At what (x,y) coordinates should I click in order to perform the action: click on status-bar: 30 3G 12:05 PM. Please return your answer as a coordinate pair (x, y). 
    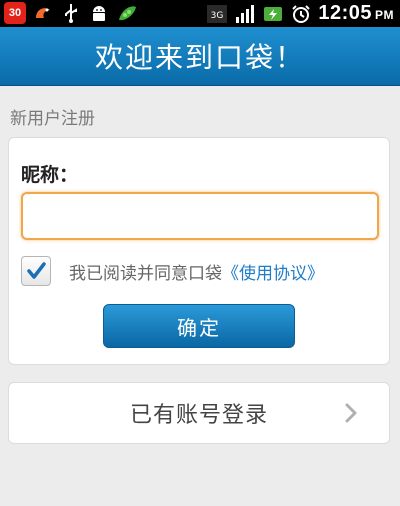
    Looking at the image, I should click on (200, 13).